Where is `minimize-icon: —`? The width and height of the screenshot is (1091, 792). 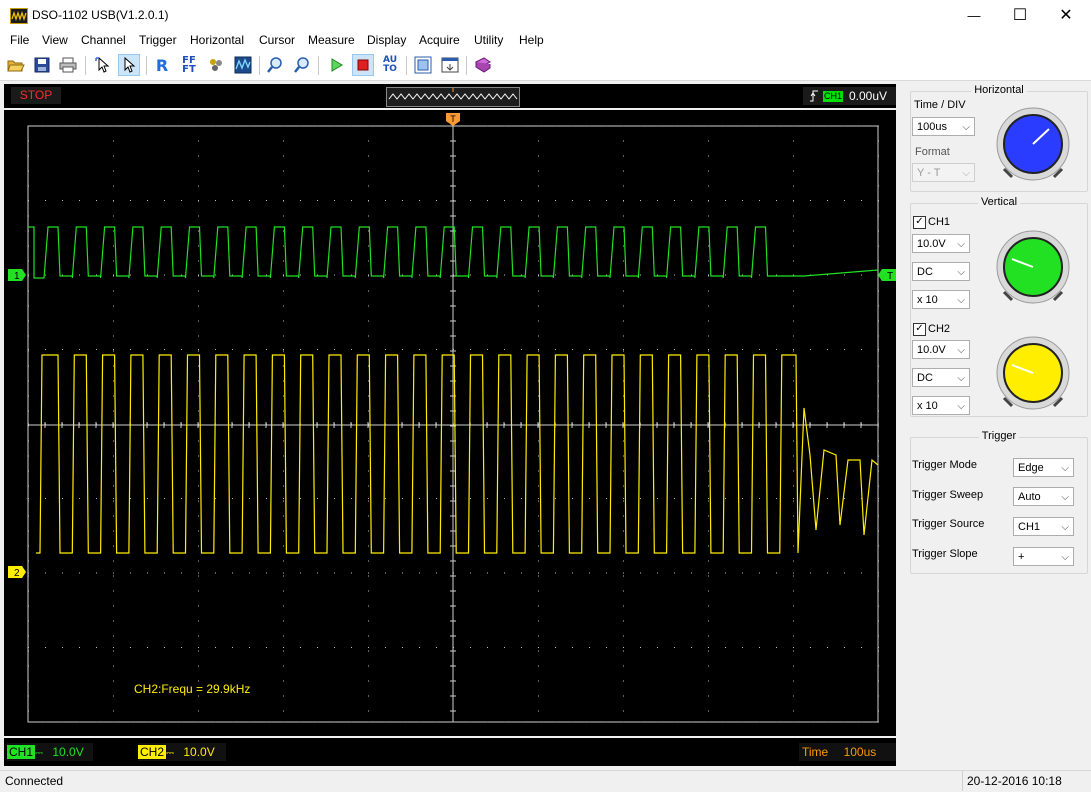 minimize-icon: — is located at coordinates (974, 15).